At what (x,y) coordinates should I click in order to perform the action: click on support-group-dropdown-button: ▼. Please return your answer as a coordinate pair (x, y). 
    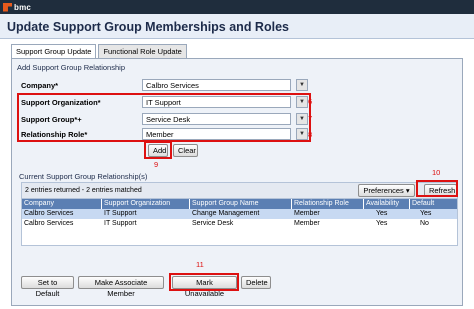
    Looking at the image, I should click on (302, 119).